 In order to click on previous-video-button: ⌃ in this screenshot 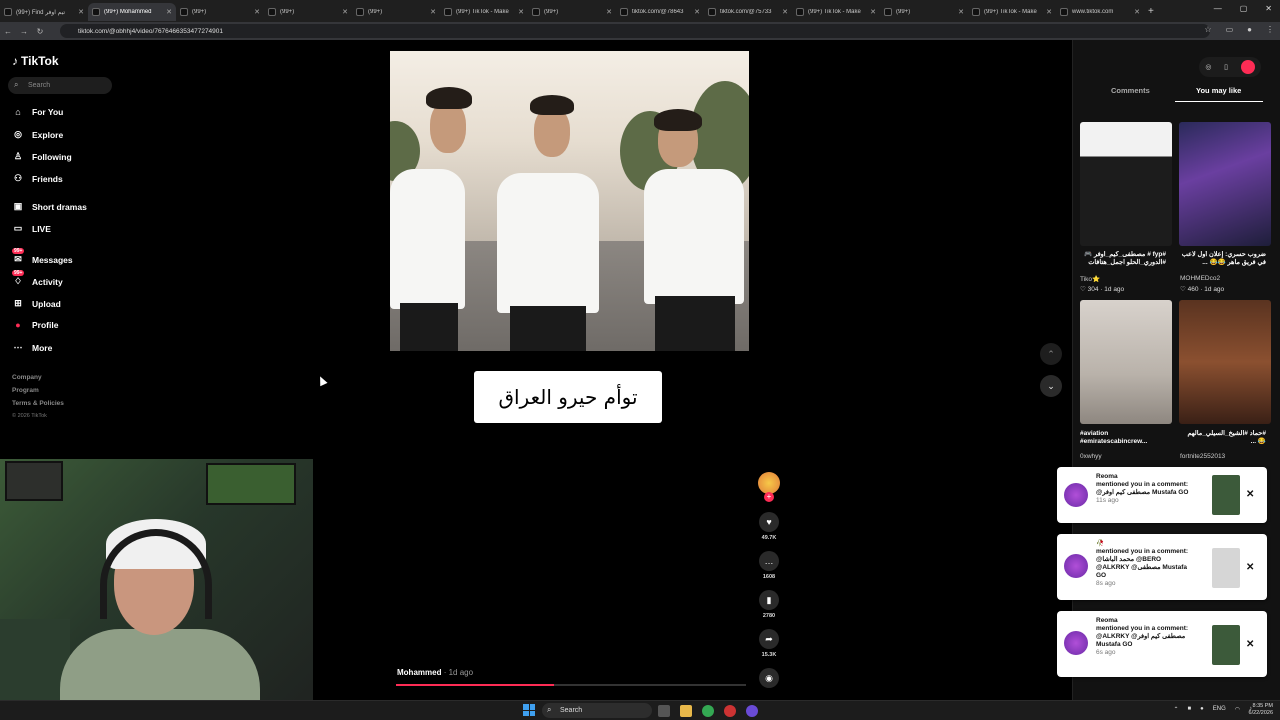, I will do `click(1051, 354)`.